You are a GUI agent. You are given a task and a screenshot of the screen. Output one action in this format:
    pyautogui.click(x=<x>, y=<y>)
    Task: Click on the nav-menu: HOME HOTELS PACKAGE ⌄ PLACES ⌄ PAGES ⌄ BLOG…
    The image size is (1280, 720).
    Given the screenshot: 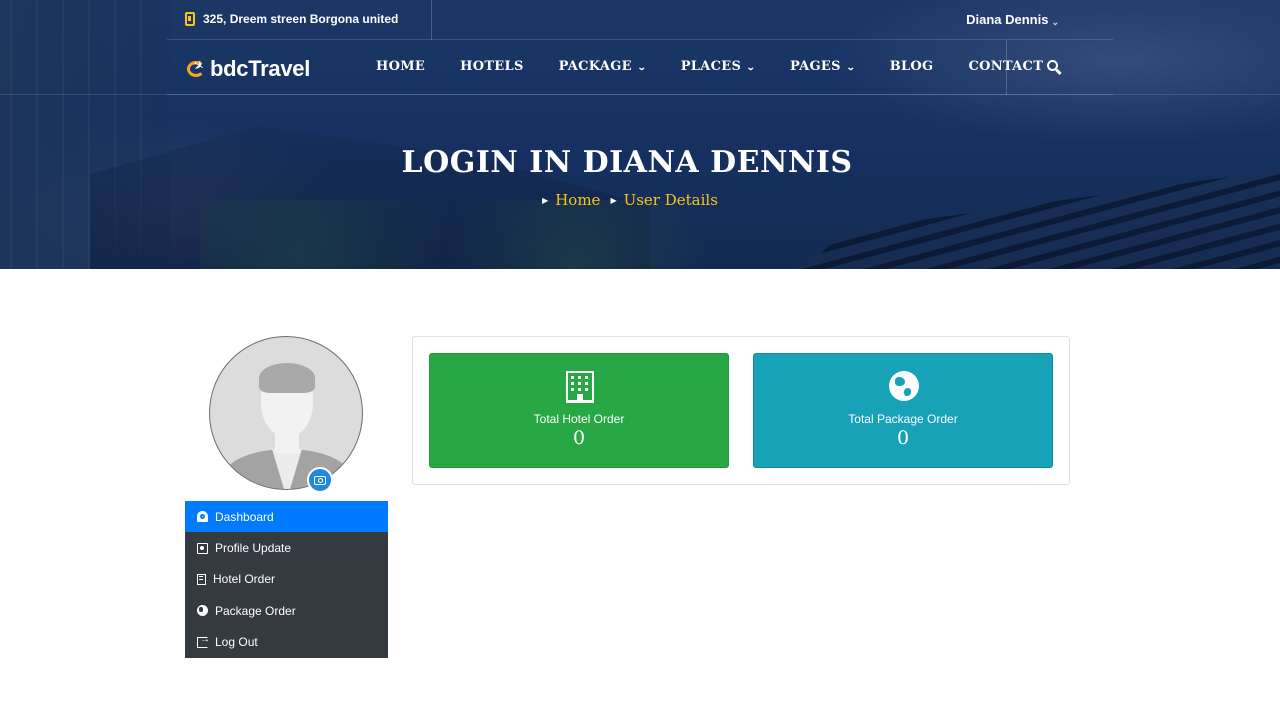 What is the action you would take?
    pyautogui.click(x=727, y=66)
    